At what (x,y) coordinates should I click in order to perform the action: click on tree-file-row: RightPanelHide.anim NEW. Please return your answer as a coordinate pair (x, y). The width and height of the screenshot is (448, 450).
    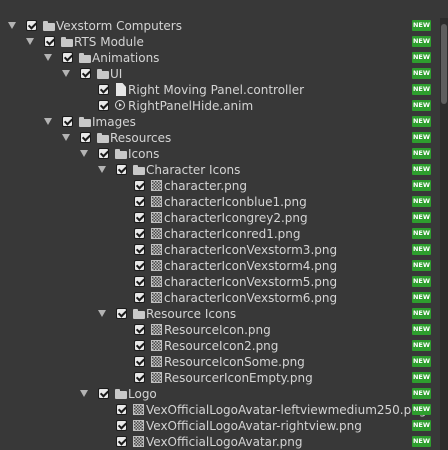
    Looking at the image, I should click on (219, 106).